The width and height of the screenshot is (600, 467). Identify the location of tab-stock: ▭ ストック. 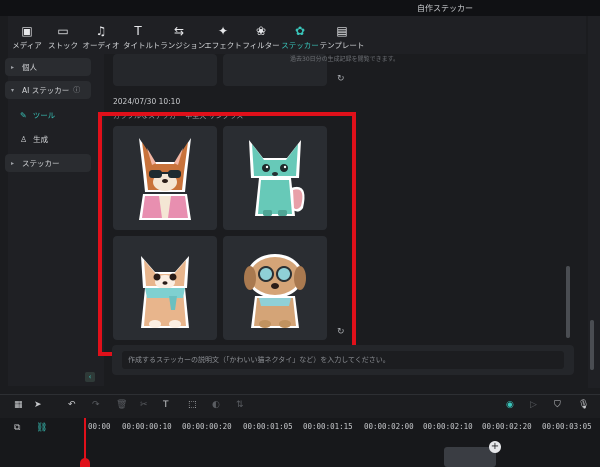
(63, 35).